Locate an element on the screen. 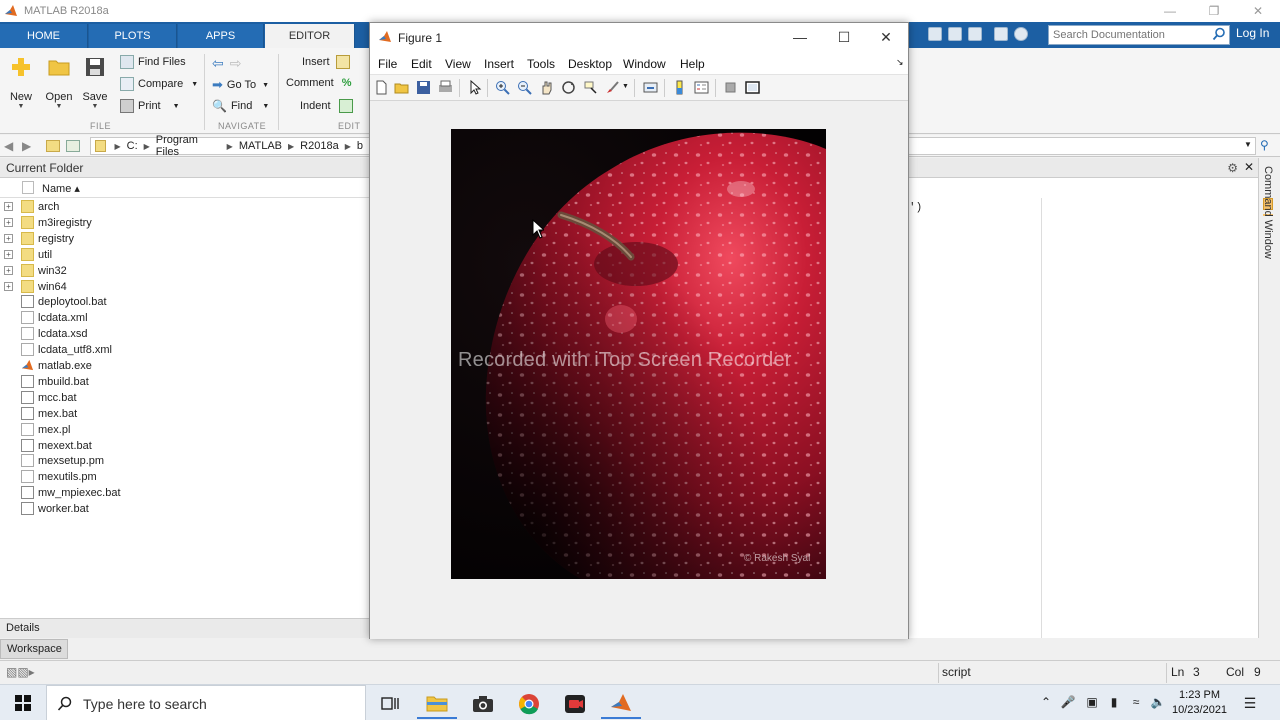 The height and width of the screenshot is (720, 1280). indent-button: Indent is located at coordinates (328, 106).